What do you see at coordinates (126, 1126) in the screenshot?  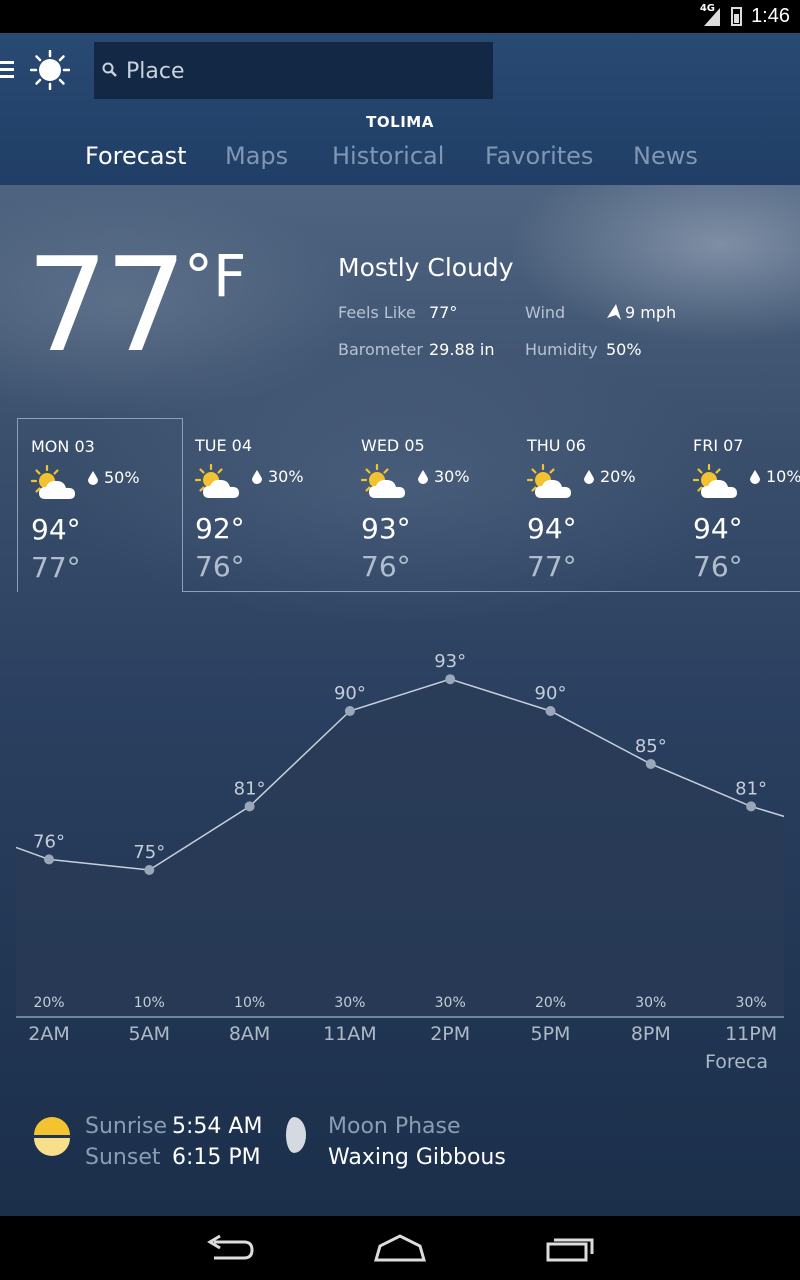 I see `sunrise-label: Sunrise` at bounding box center [126, 1126].